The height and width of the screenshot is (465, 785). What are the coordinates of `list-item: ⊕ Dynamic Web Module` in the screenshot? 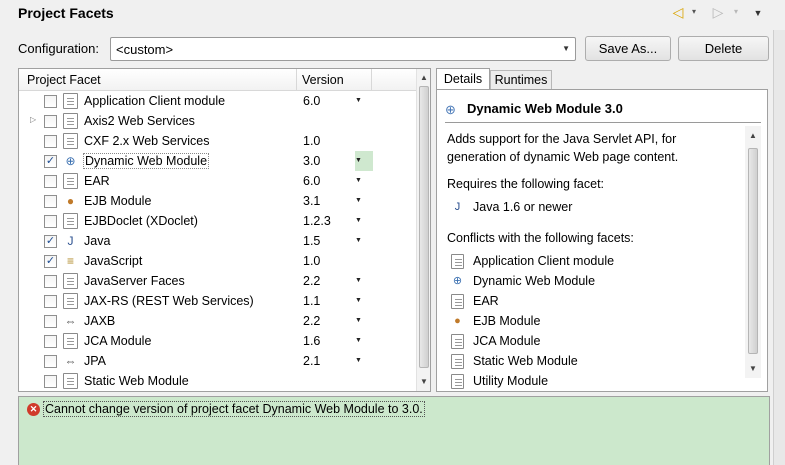 It's located at (596, 282).